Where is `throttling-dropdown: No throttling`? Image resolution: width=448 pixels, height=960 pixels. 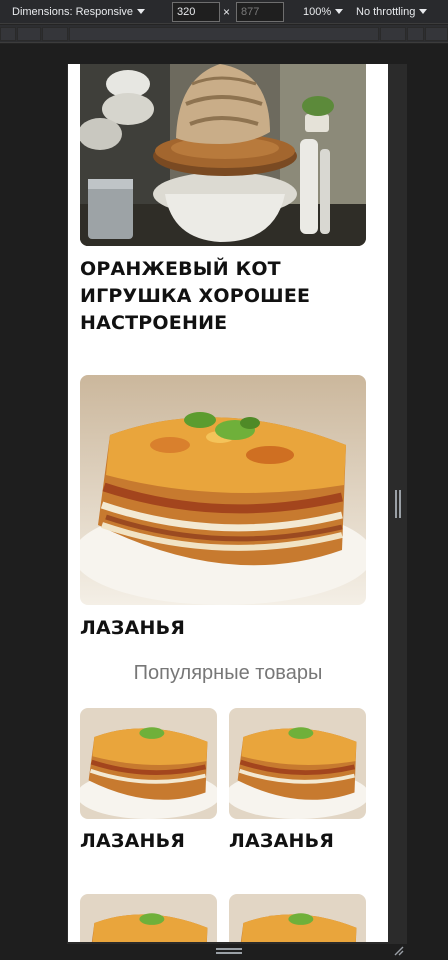 throttling-dropdown: No throttling is located at coordinates (392, 12).